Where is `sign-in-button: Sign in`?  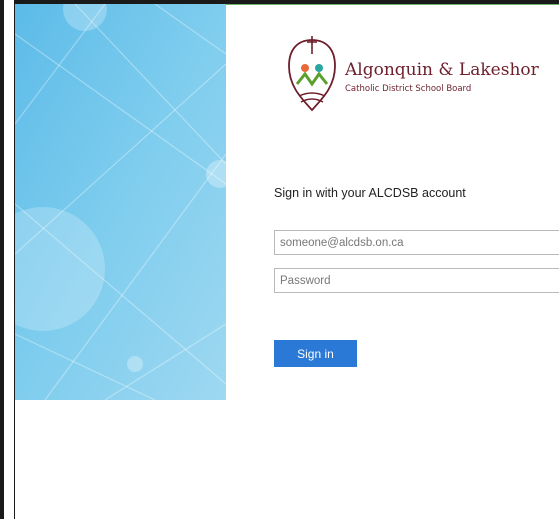
sign-in-button: Sign in is located at coordinates (315, 353).